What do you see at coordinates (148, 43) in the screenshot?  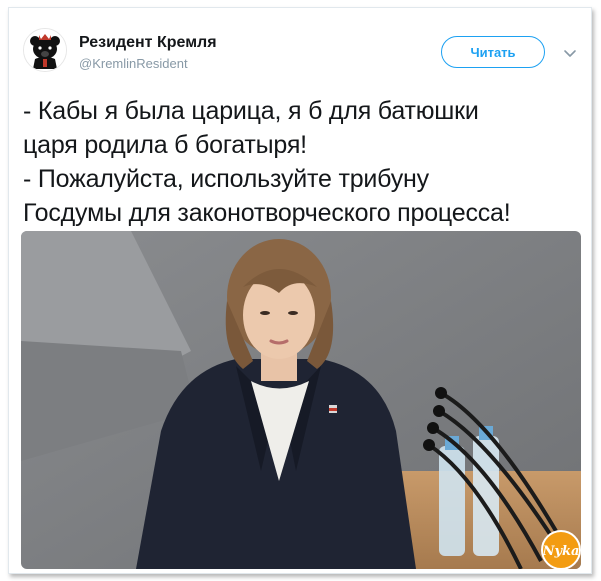 I see `author-name: Резидент Кремля` at bounding box center [148, 43].